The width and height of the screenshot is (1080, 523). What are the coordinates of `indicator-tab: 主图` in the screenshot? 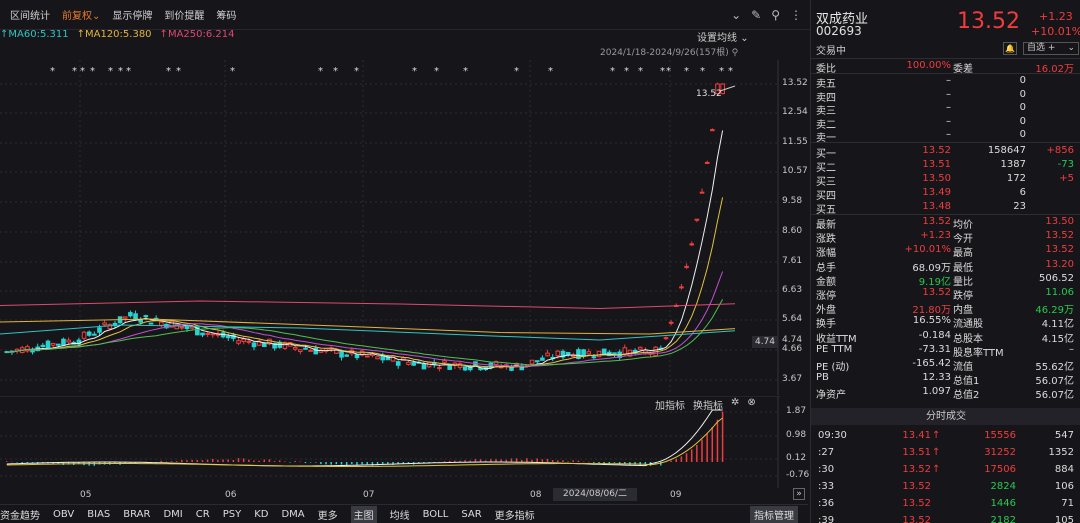 It's located at (363, 514).